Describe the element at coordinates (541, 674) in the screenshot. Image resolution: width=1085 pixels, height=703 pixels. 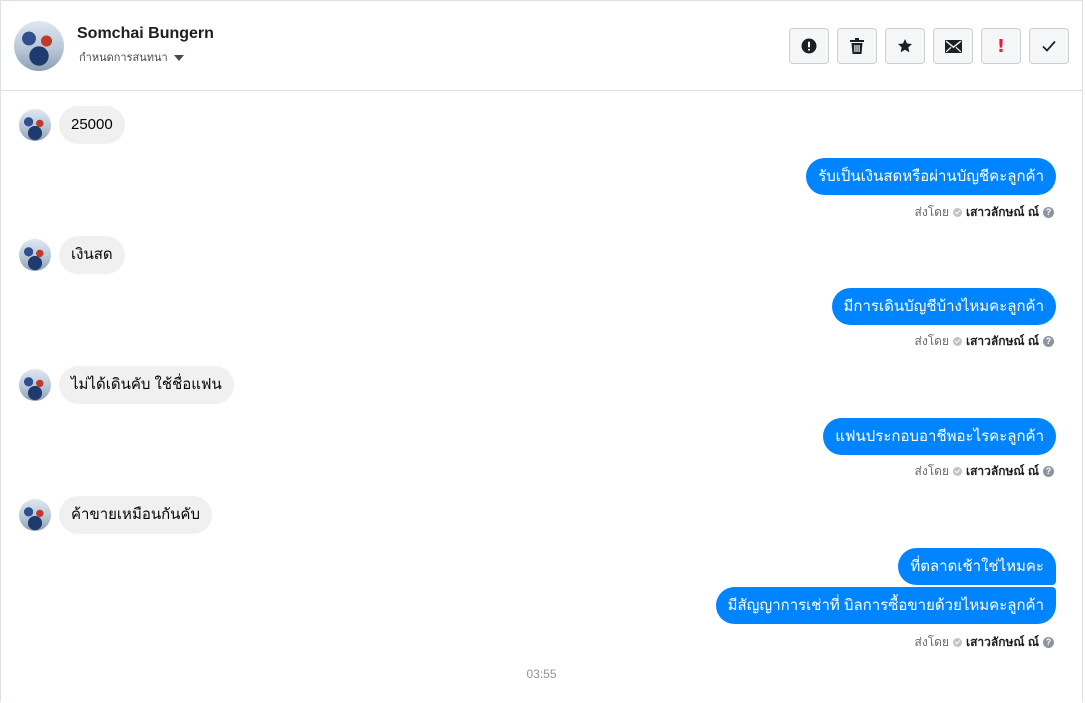
I see `message-timestamp: 03:55` at that location.